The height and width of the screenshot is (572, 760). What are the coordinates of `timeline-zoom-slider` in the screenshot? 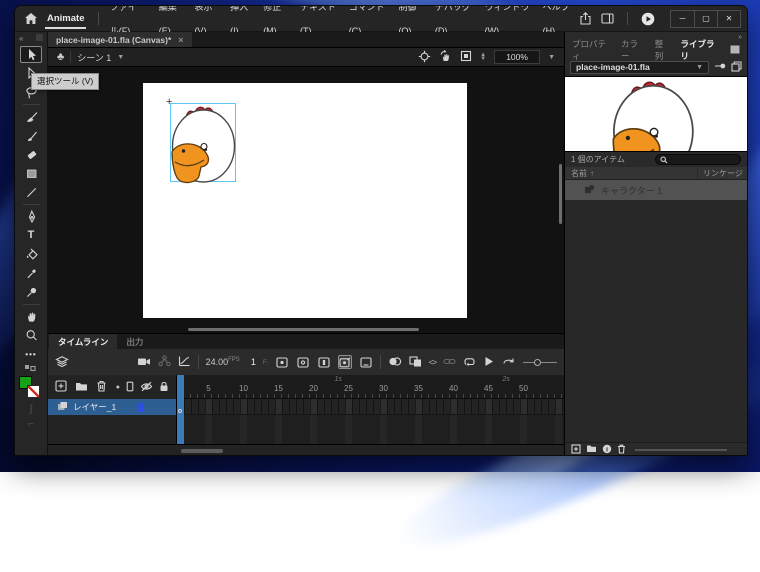 It's located at (540, 362).